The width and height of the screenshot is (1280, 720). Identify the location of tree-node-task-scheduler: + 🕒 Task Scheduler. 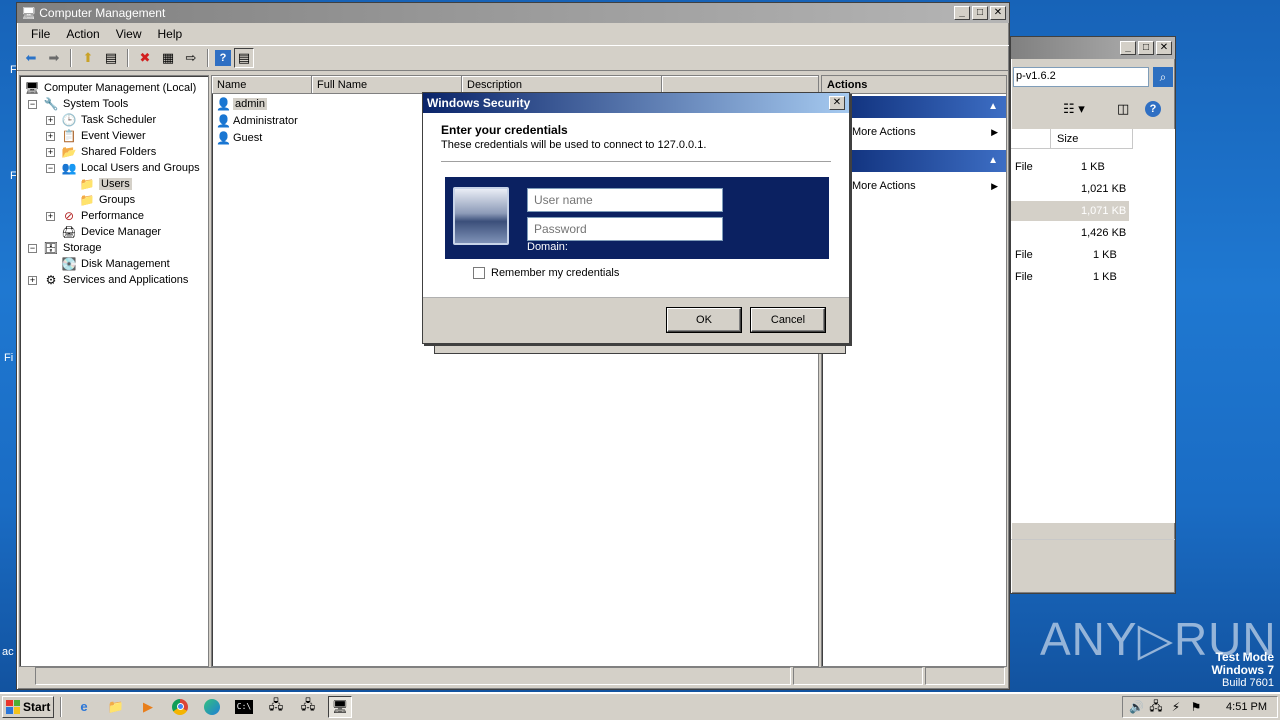
(101, 120).